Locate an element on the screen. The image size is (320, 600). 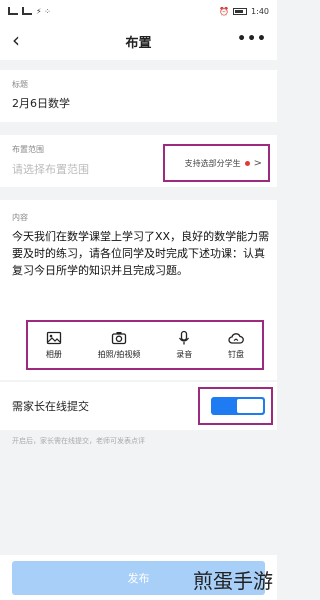
more-dots-icon: ••• is located at coordinates (252, 39).